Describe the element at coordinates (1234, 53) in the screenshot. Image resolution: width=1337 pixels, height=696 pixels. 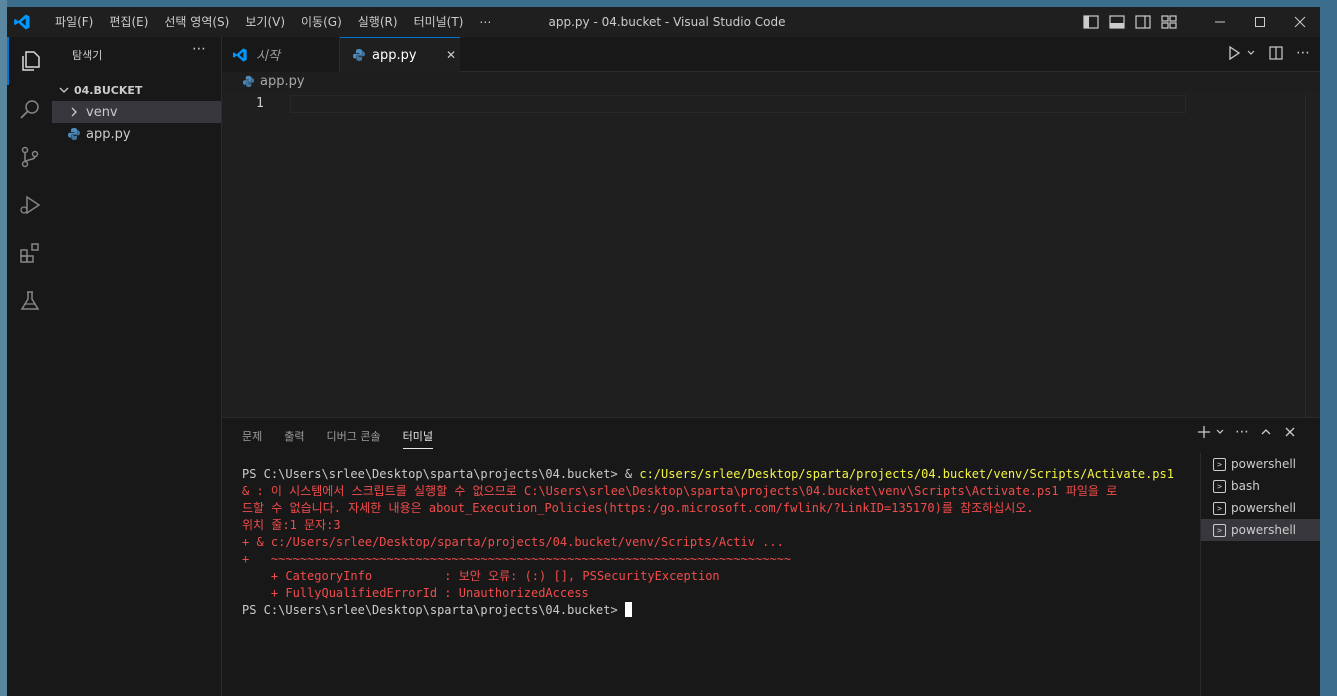
I see `run-python-icon` at that location.